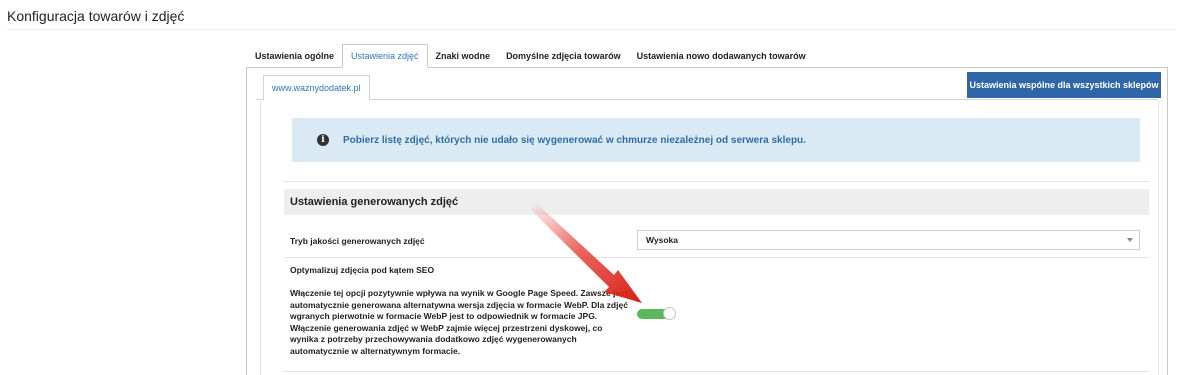 This screenshot has height=375, width=1177. What do you see at coordinates (294, 56) in the screenshot?
I see `tab-general-settings: Ustawienia ogólne` at bounding box center [294, 56].